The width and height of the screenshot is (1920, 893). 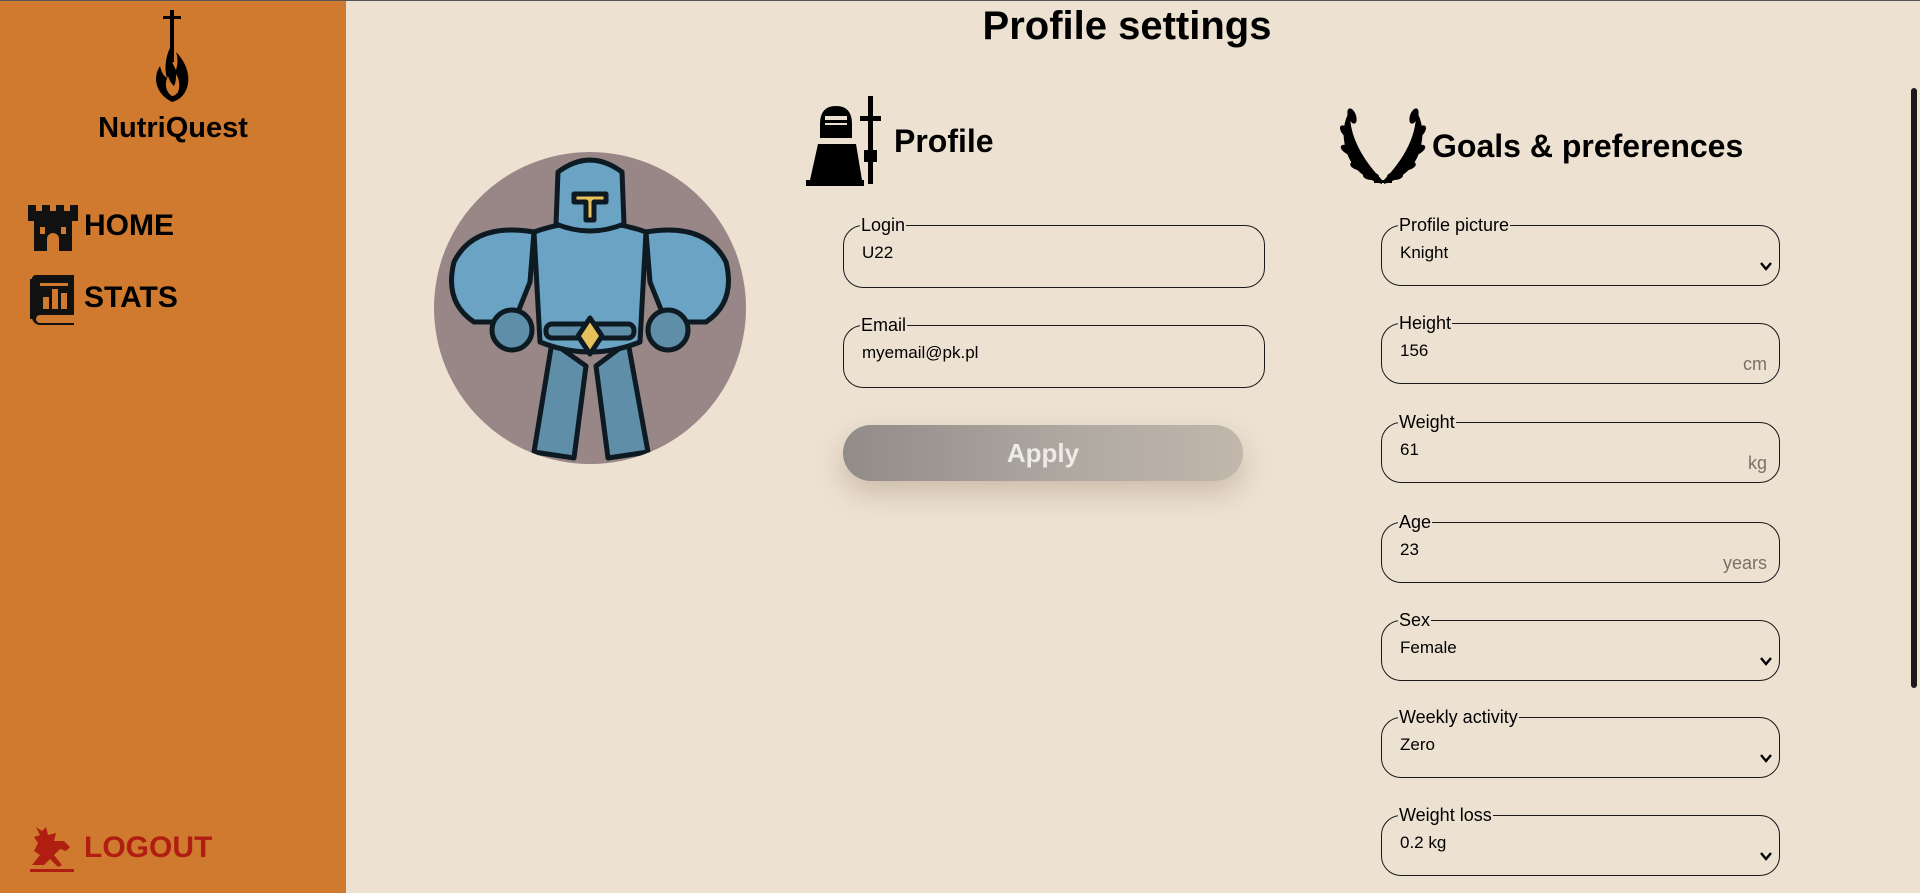 I want to click on height-value: 156, so click(x=1580, y=351).